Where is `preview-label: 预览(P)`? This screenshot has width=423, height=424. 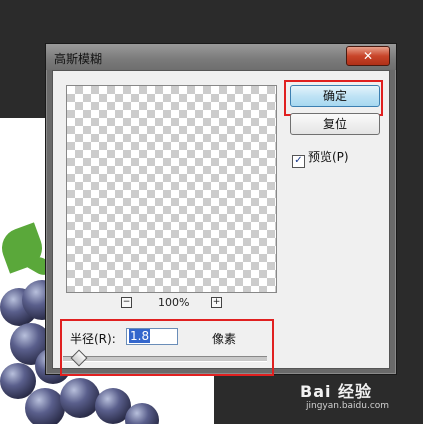
preview-label: 预览(P) is located at coordinates (328, 157).